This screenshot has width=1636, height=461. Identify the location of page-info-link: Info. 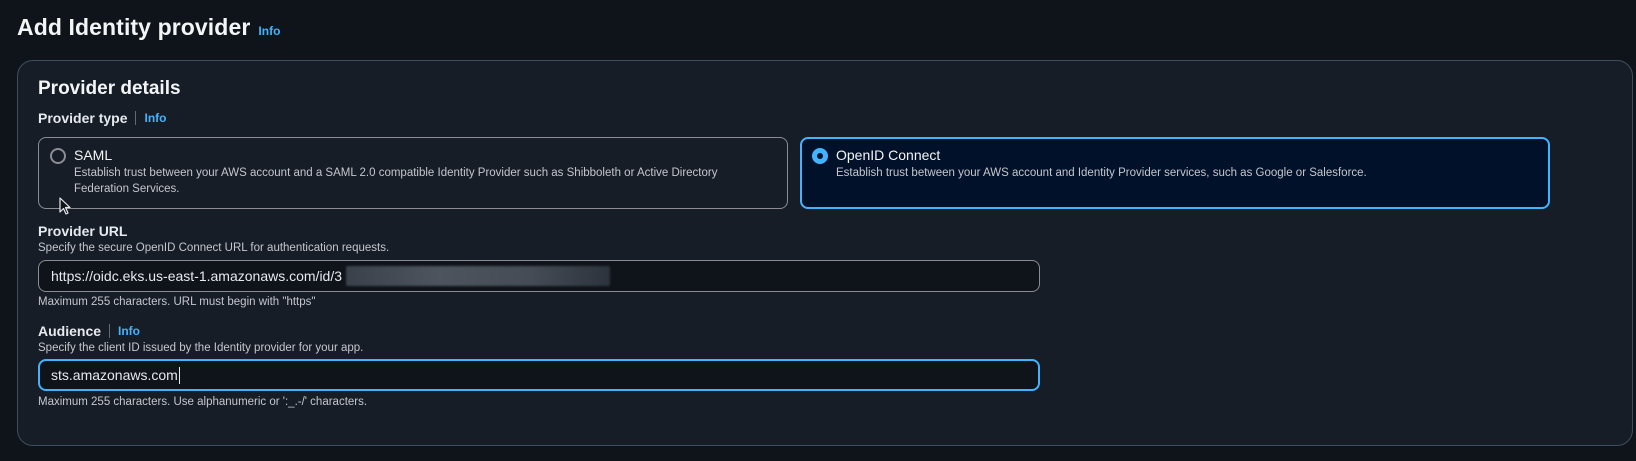
(269, 31).